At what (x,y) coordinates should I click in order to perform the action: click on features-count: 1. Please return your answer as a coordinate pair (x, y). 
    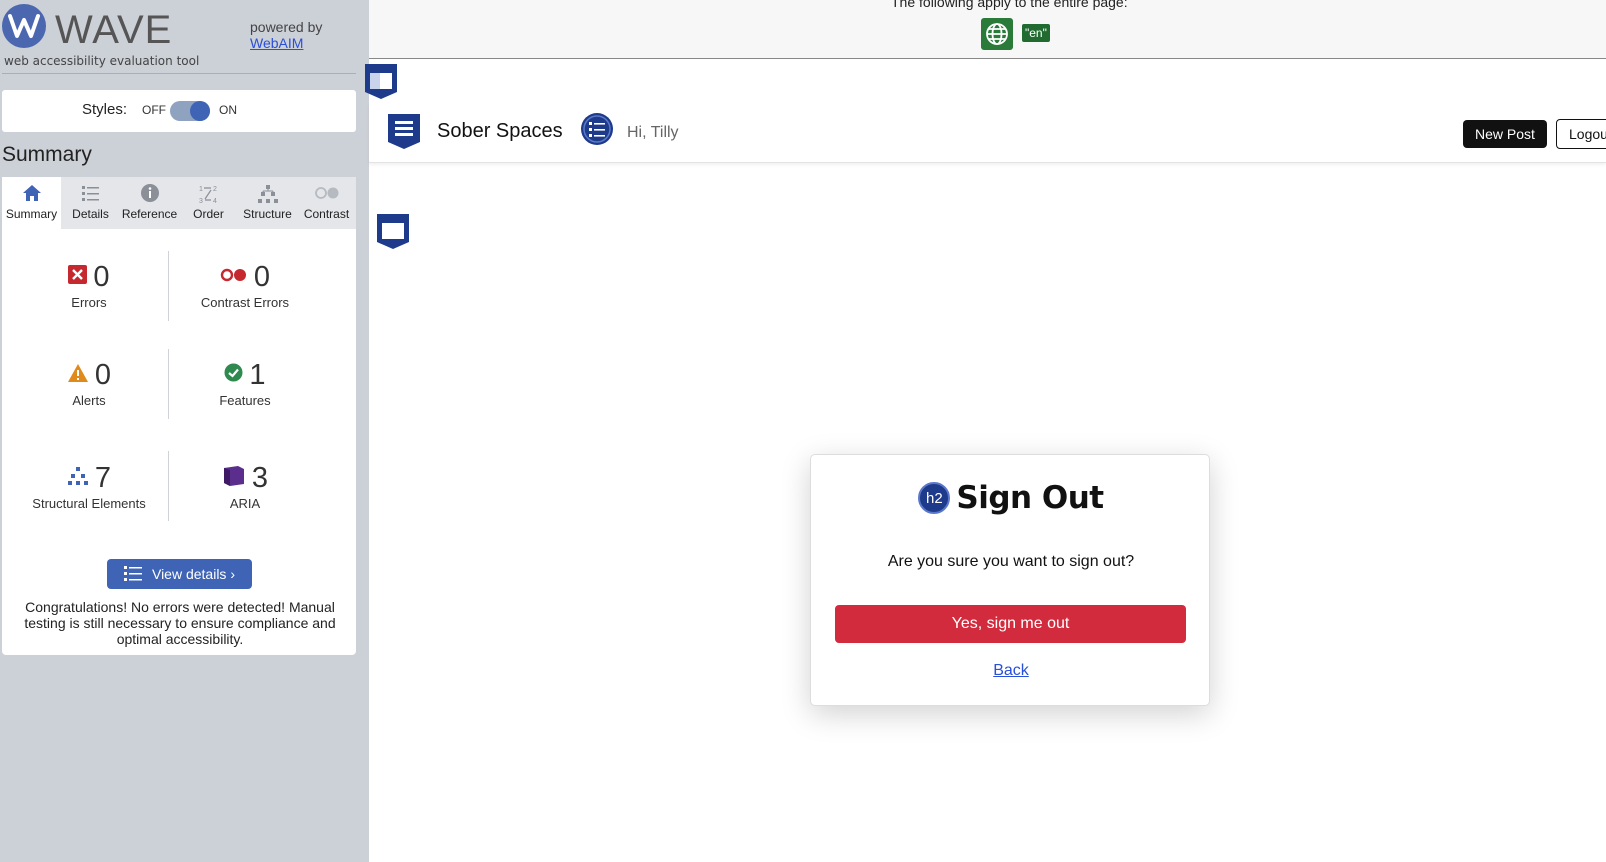
    Looking at the image, I should click on (257, 374).